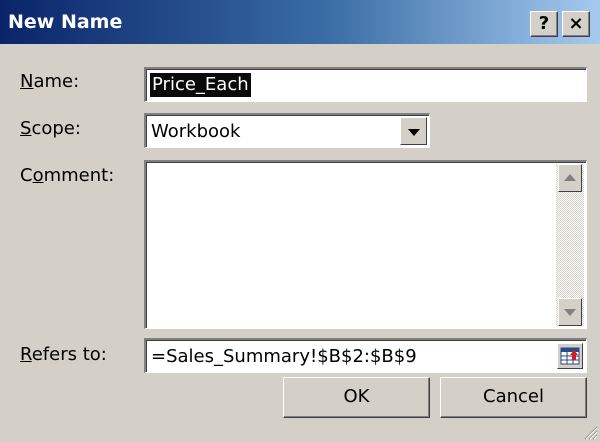 The width and height of the screenshot is (600, 442). What do you see at coordinates (356, 397) in the screenshot?
I see `ok-button: OK` at bounding box center [356, 397].